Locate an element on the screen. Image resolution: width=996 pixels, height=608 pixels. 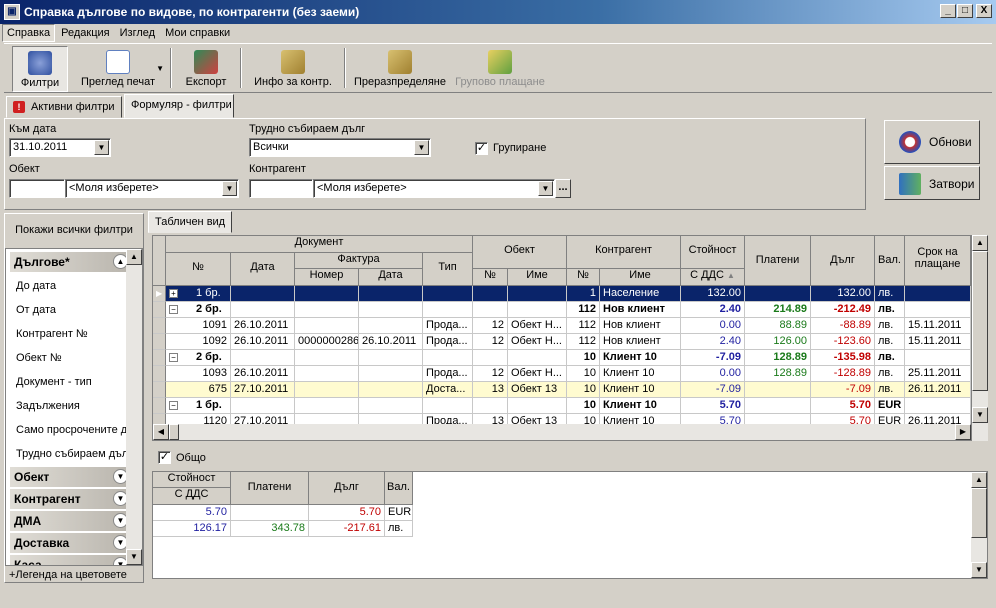
cell-cname: Клиент 10 is located at coordinates (640, 374).